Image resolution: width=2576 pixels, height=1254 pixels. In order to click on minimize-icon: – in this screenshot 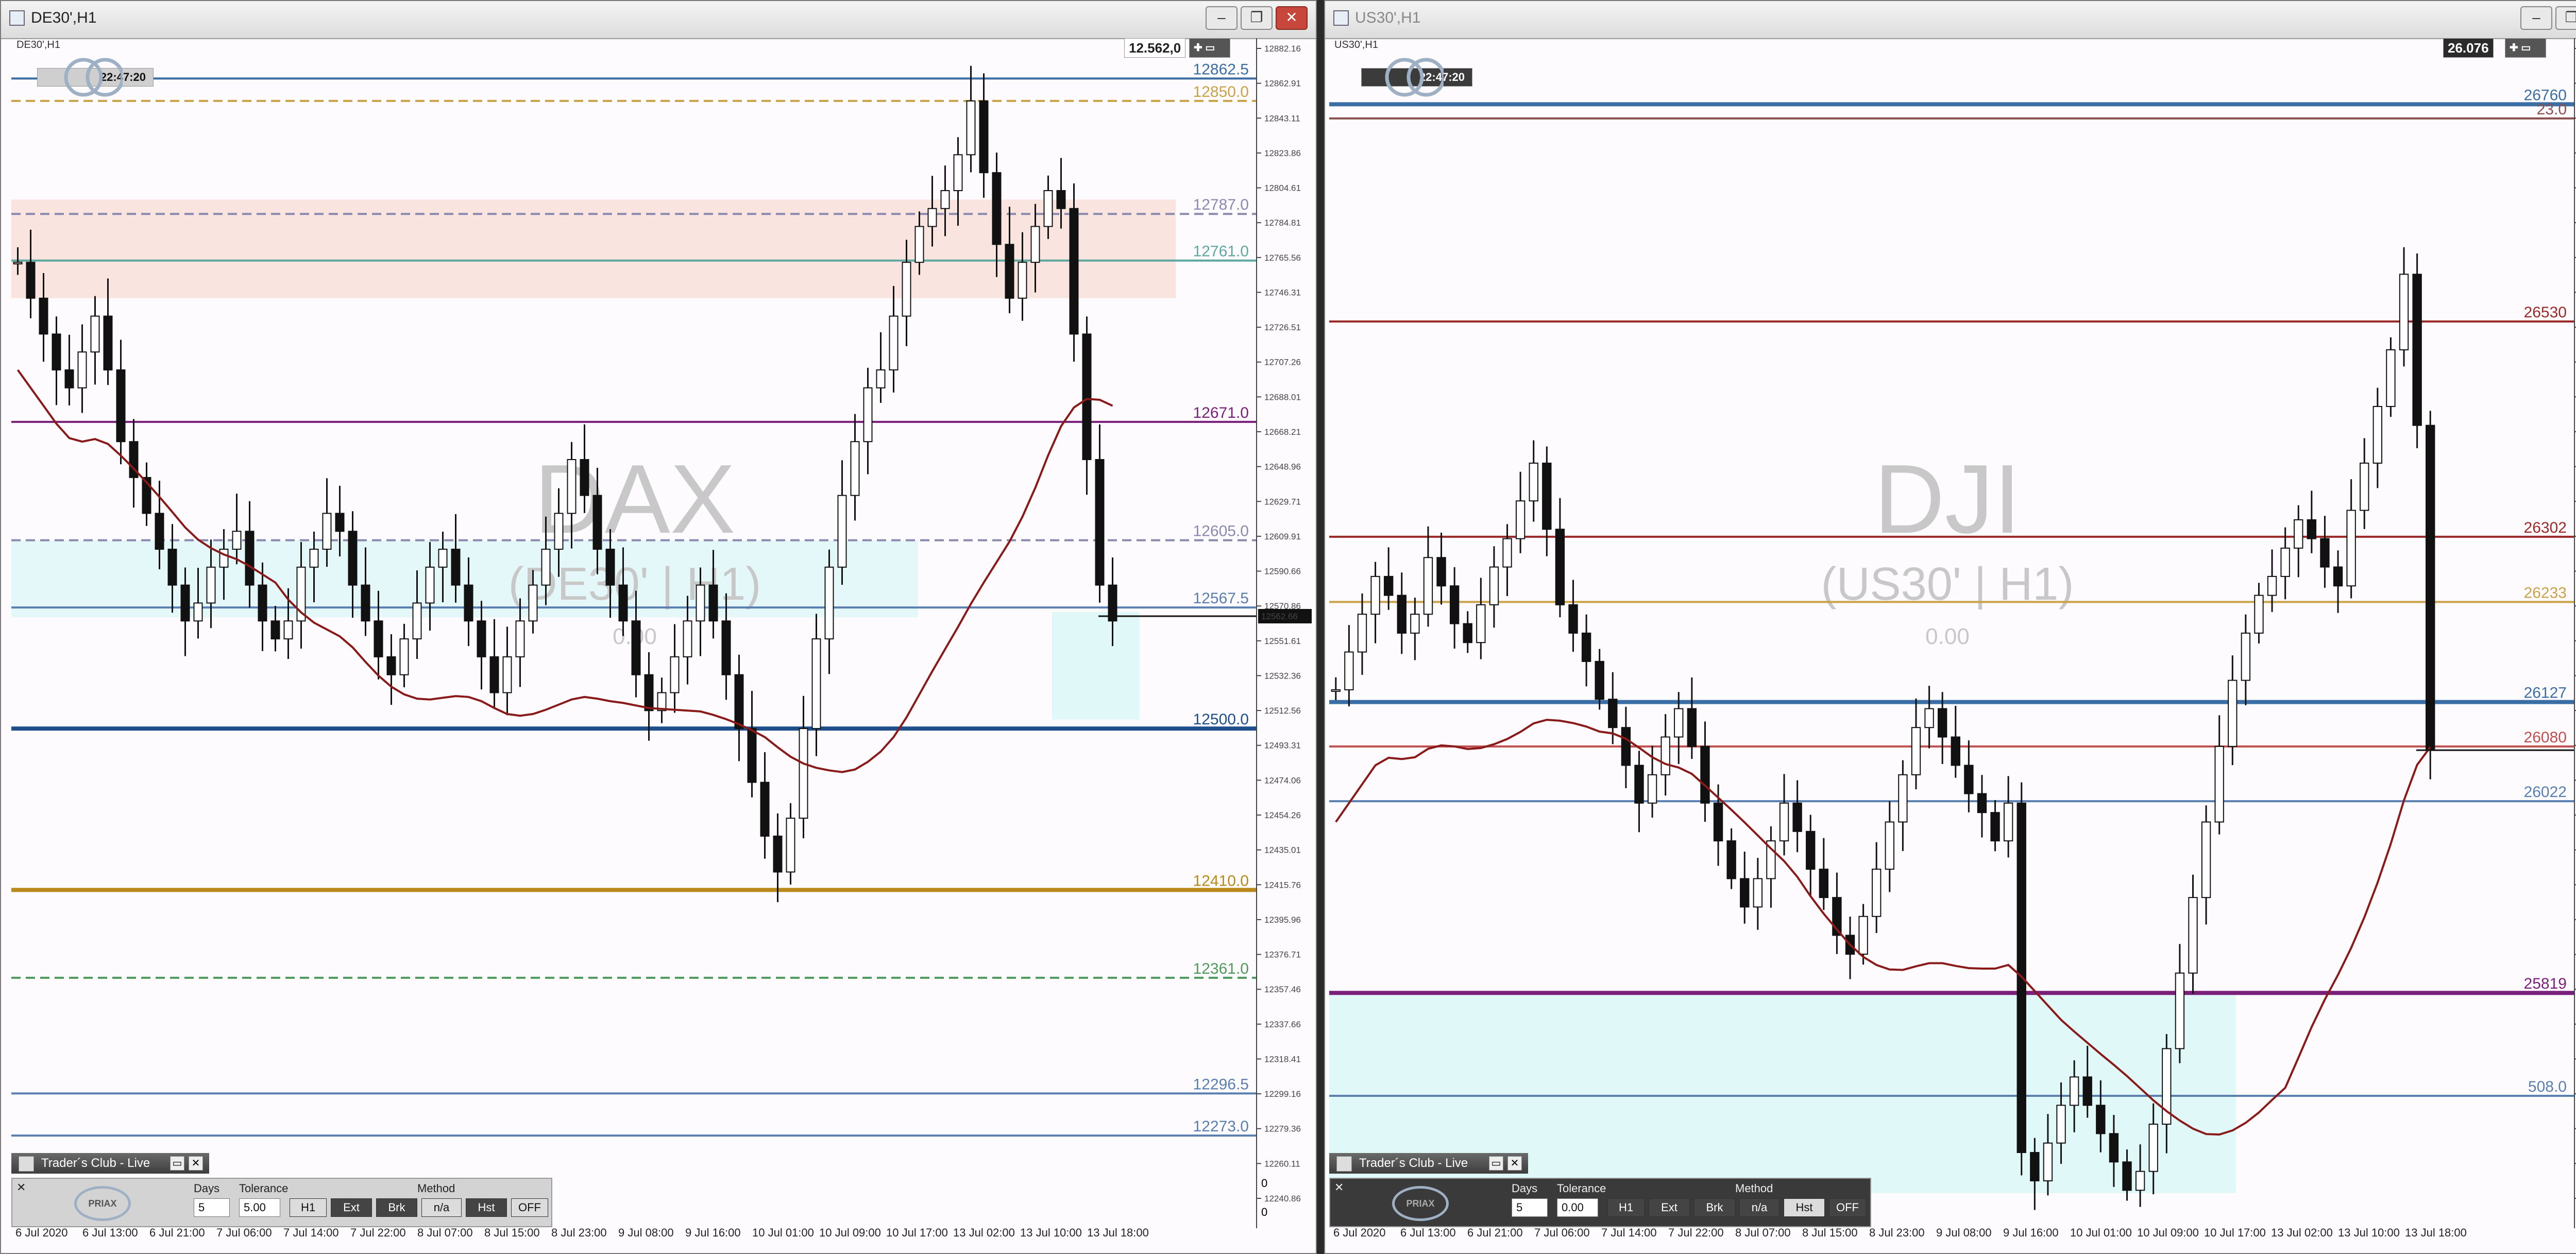, I will do `click(2536, 17)`.